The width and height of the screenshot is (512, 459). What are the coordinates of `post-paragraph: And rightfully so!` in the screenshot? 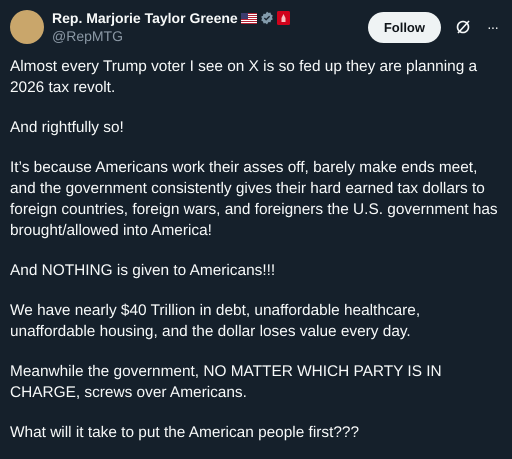 It's located at (67, 128).